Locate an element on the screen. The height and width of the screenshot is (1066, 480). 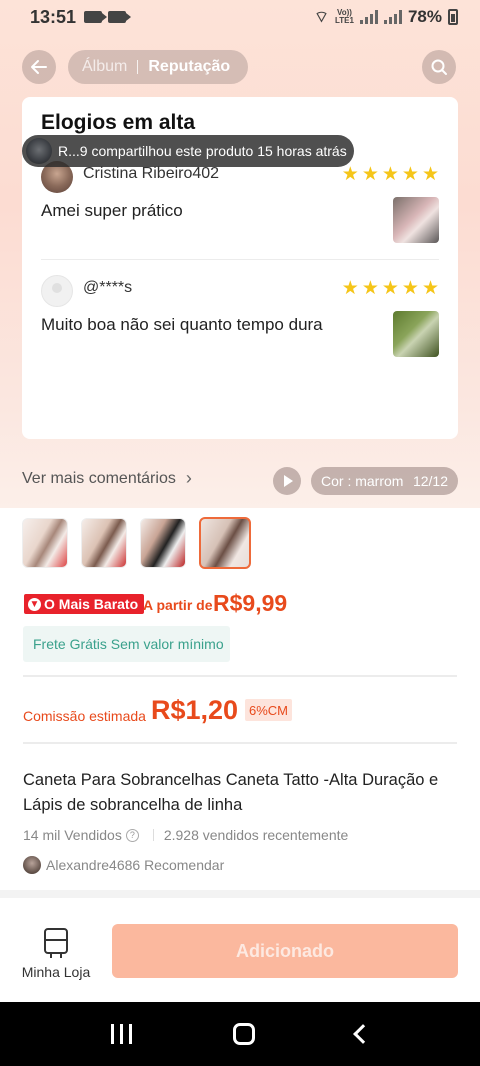
image-counter: 12/12 is located at coordinates (430, 481).